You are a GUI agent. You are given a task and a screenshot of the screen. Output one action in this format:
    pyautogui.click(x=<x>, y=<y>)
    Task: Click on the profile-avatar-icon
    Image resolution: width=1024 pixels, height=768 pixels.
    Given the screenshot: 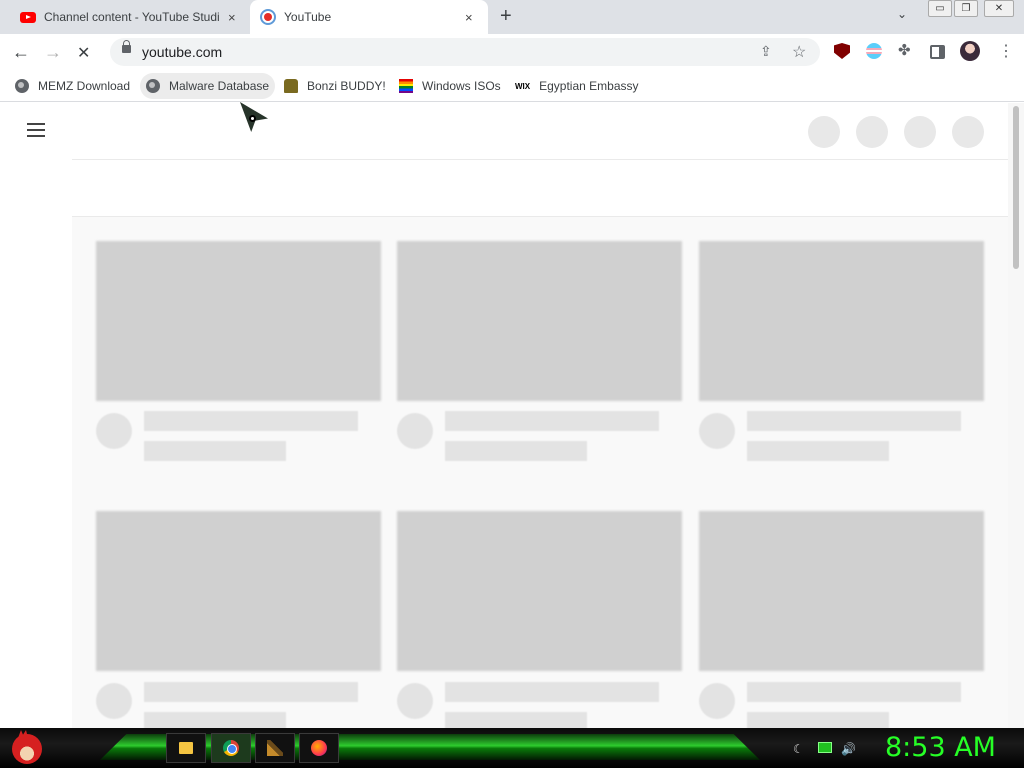 What is the action you would take?
    pyautogui.click(x=970, y=51)
    